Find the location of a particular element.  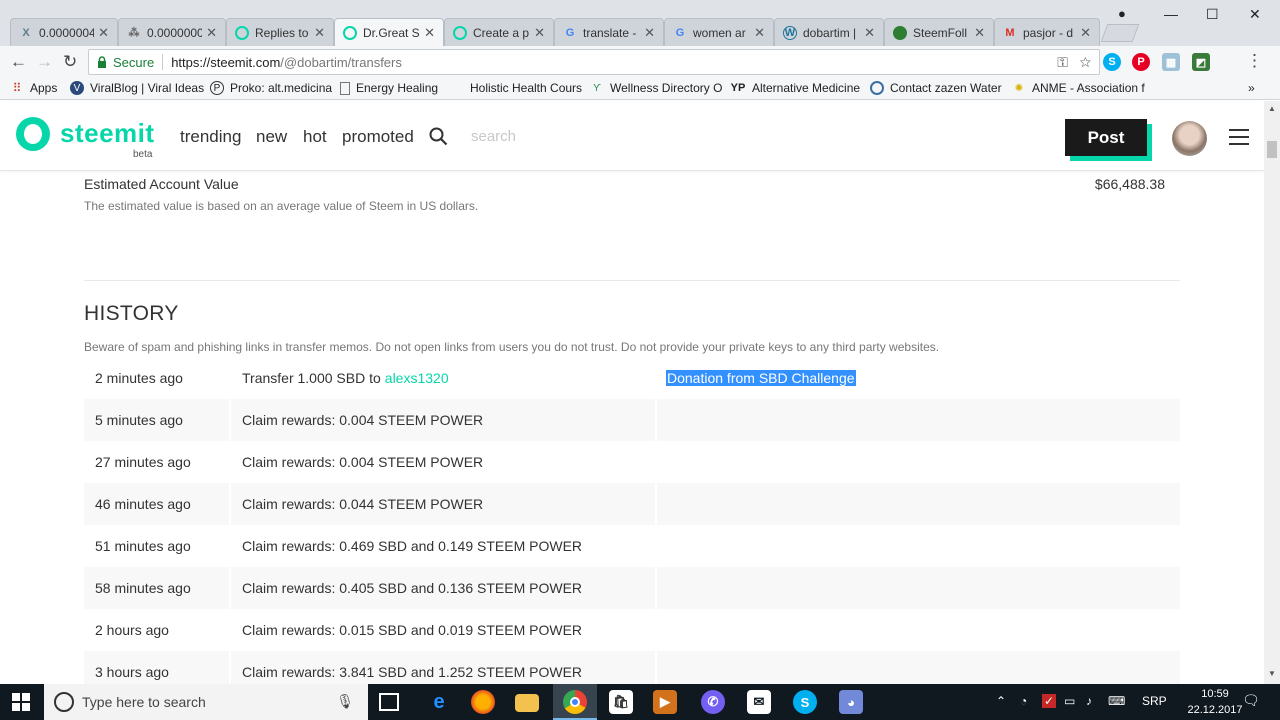

gmail-icon: M is located at coordinates (1010, 32).